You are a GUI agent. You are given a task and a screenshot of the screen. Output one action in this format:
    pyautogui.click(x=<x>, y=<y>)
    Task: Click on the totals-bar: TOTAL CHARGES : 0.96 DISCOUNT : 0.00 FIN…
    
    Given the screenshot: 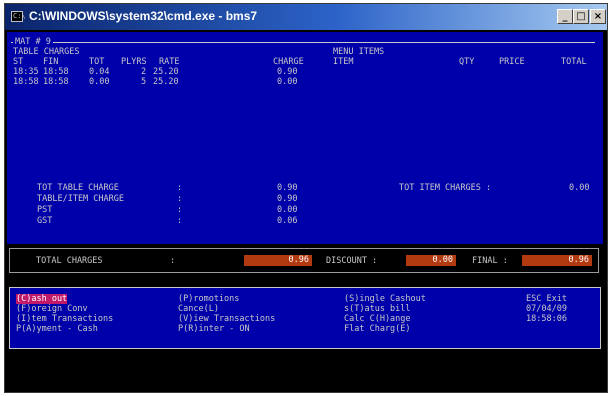 What is the action you would take?
    pyautogui.click(x=304, y=260)
    